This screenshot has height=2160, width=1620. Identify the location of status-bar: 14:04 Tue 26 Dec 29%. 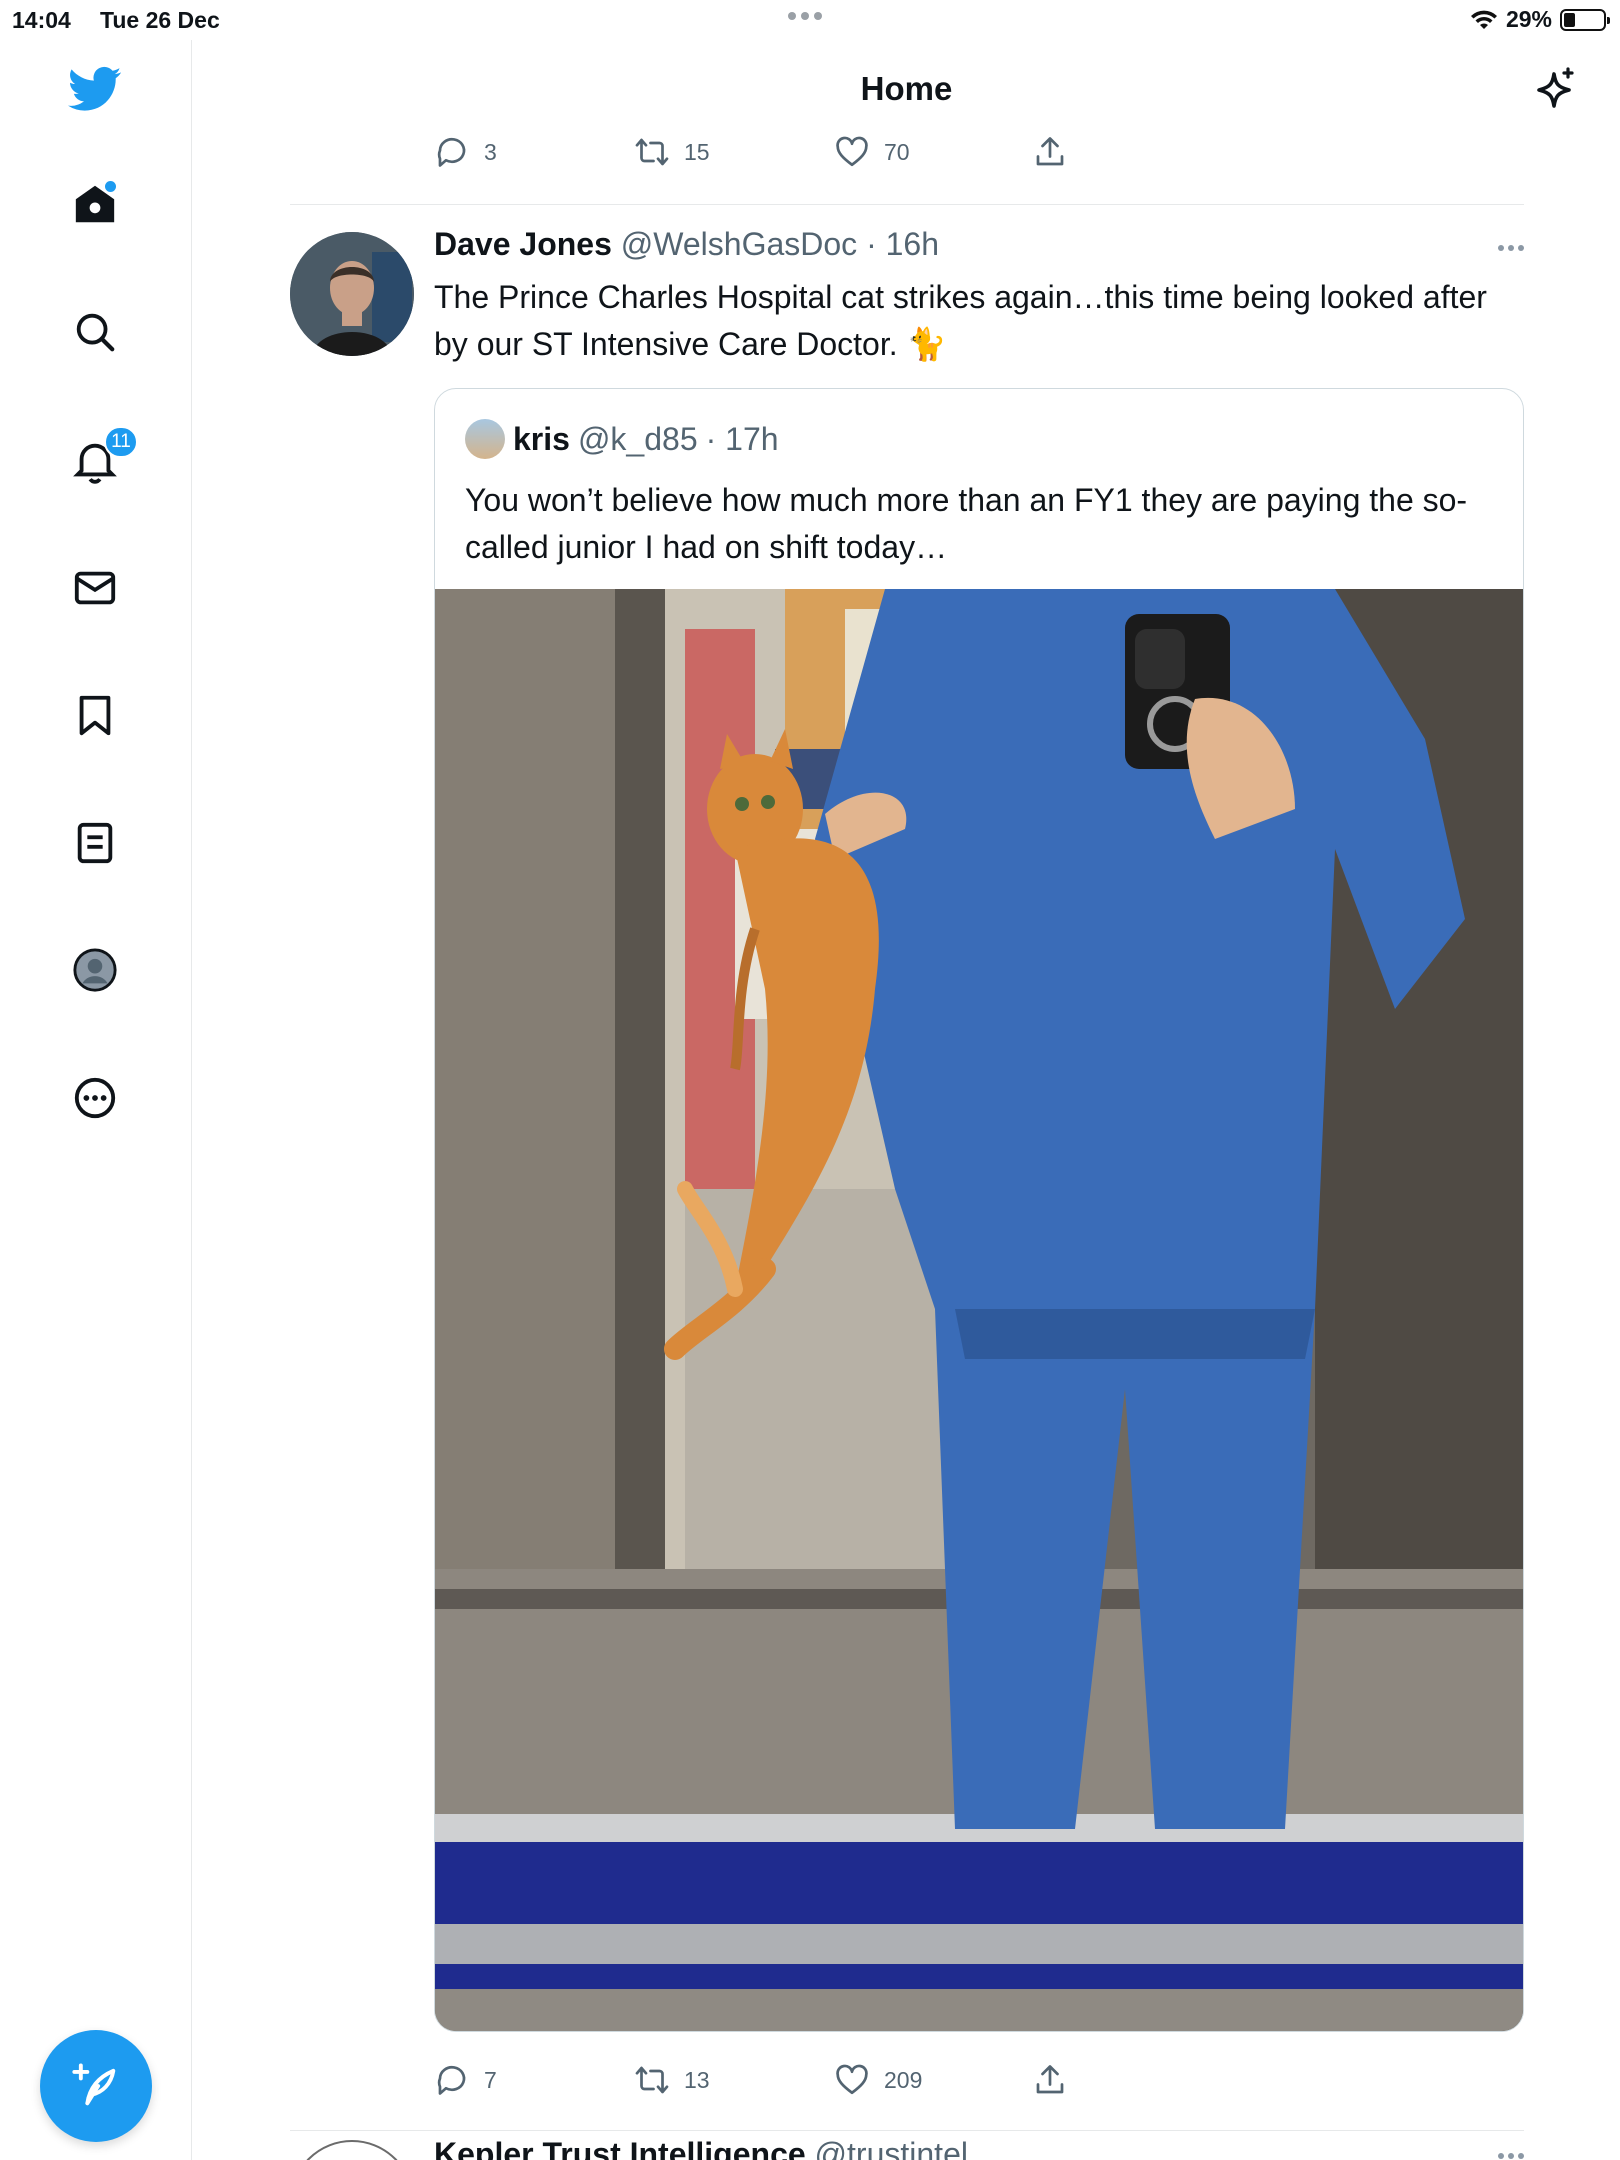
(810, 20).